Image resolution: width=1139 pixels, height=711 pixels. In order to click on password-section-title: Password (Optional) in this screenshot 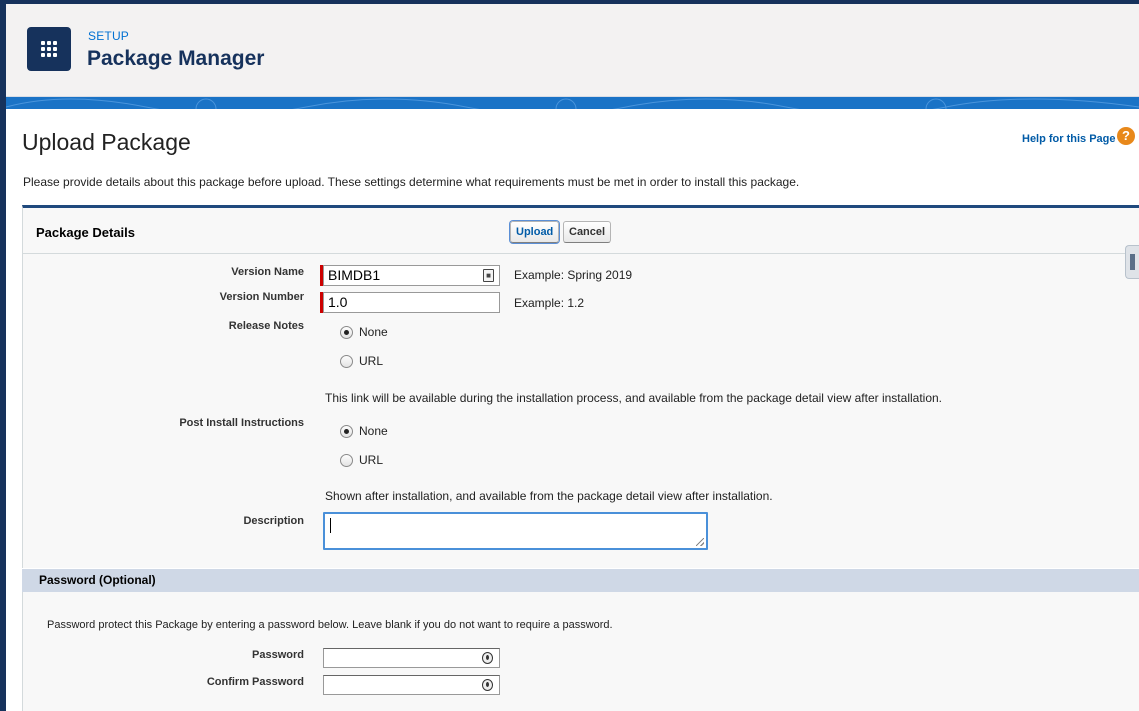, I will do `click(97, 580)`.